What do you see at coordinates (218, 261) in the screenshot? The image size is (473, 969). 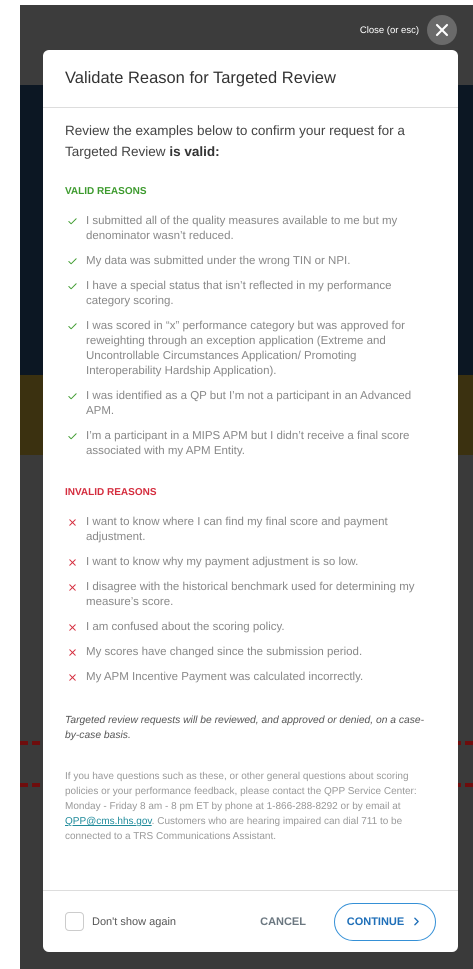 I see `reason-text: My data was submitted under the wrong TIN or NPI.` at bounding box center [218, 261].